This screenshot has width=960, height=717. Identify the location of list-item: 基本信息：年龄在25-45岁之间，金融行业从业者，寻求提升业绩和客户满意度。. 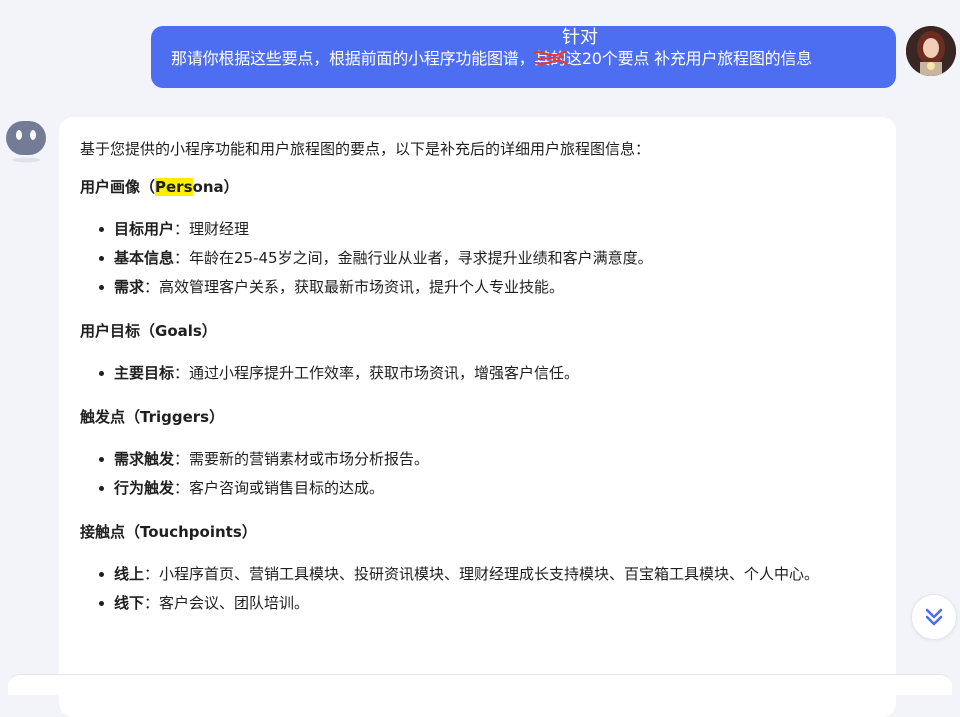
(487, 258).